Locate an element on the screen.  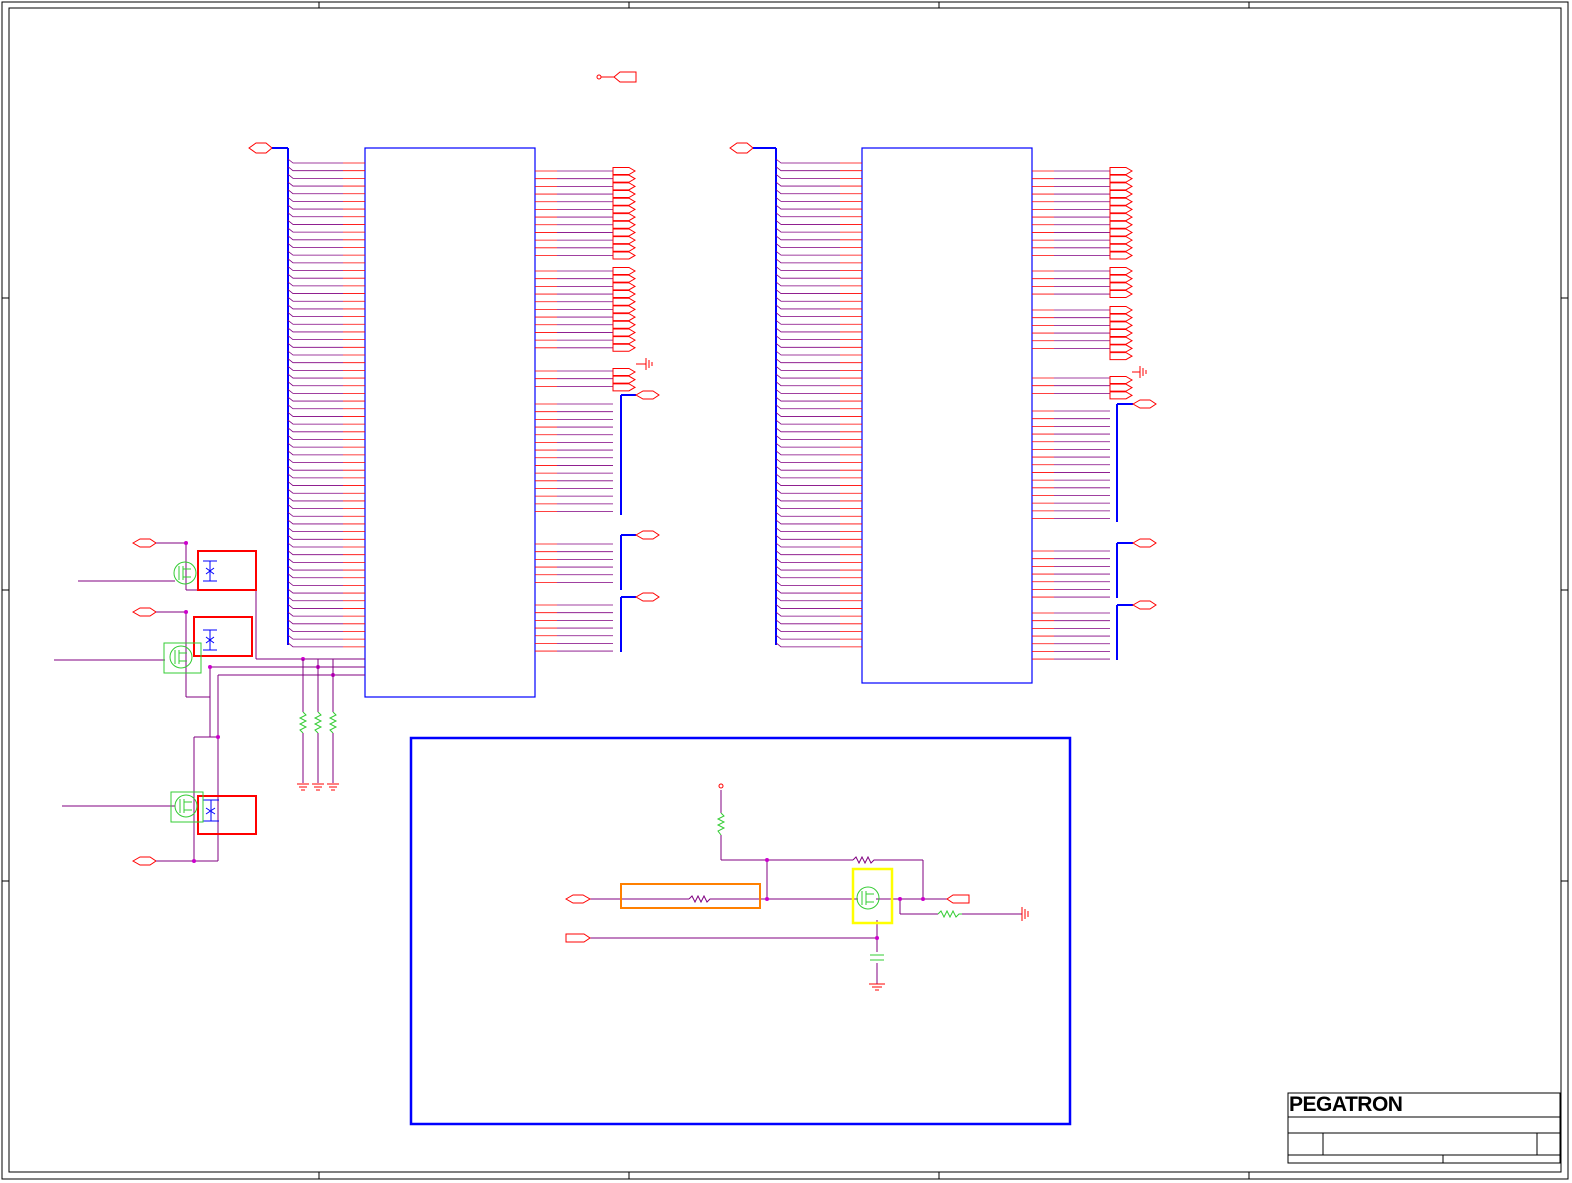
highlight-box-yellow is located at coordinates (872, 896).